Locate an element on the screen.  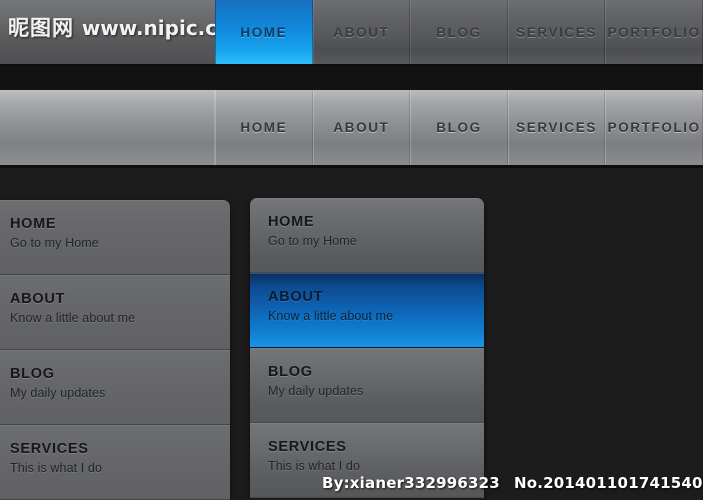
dropdown-right-item-about: ABOUT Know a little about me is located at coordinates (367, 310).